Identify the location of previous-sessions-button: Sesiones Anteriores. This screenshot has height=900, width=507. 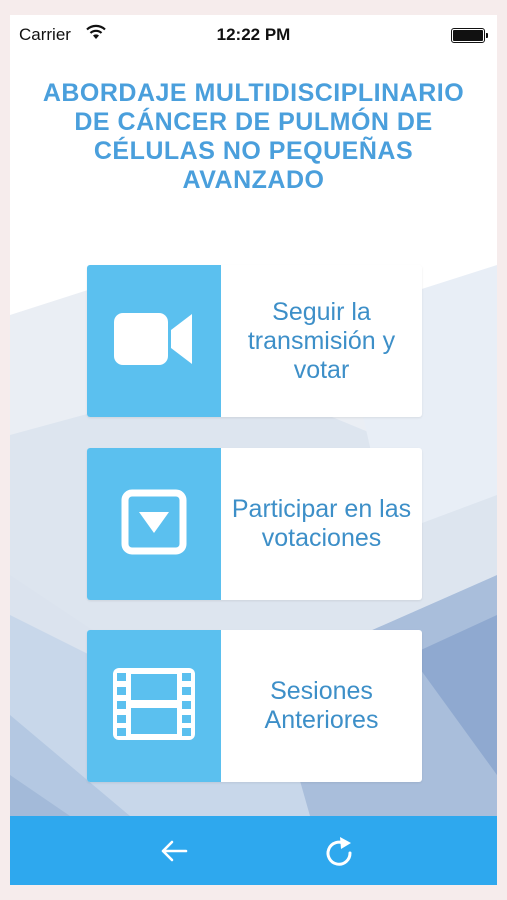
(254, 706).